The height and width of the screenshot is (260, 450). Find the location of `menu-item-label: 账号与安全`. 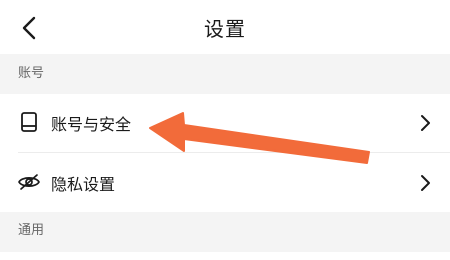

menu-item-label: 账号与安全 is located at coordinates (91, 124).